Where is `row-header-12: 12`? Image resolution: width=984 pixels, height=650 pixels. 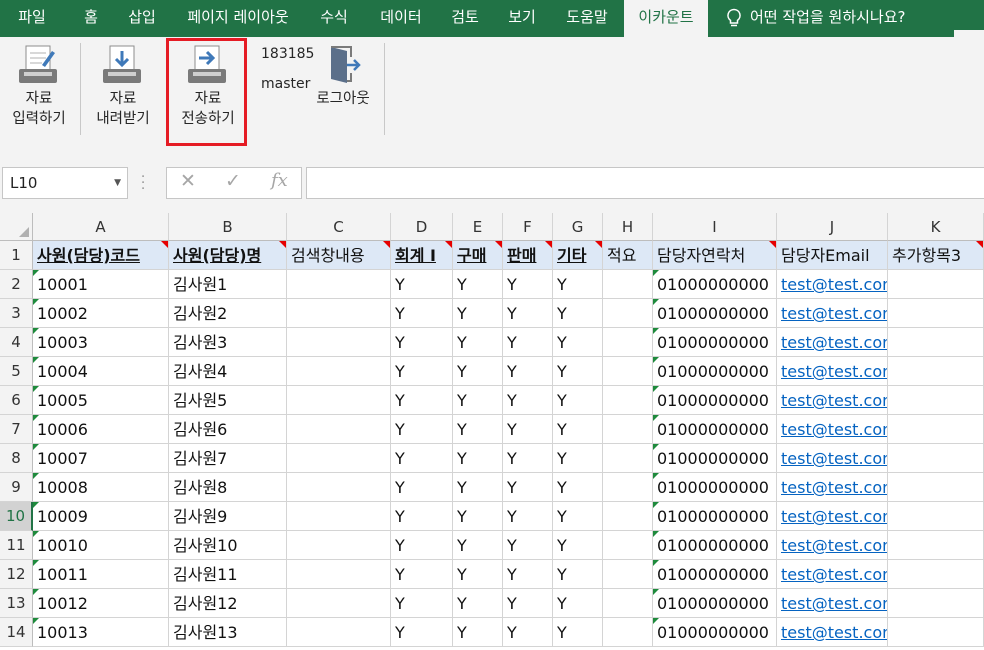 row-header-12: 12 is located at coordinates (16, 574).